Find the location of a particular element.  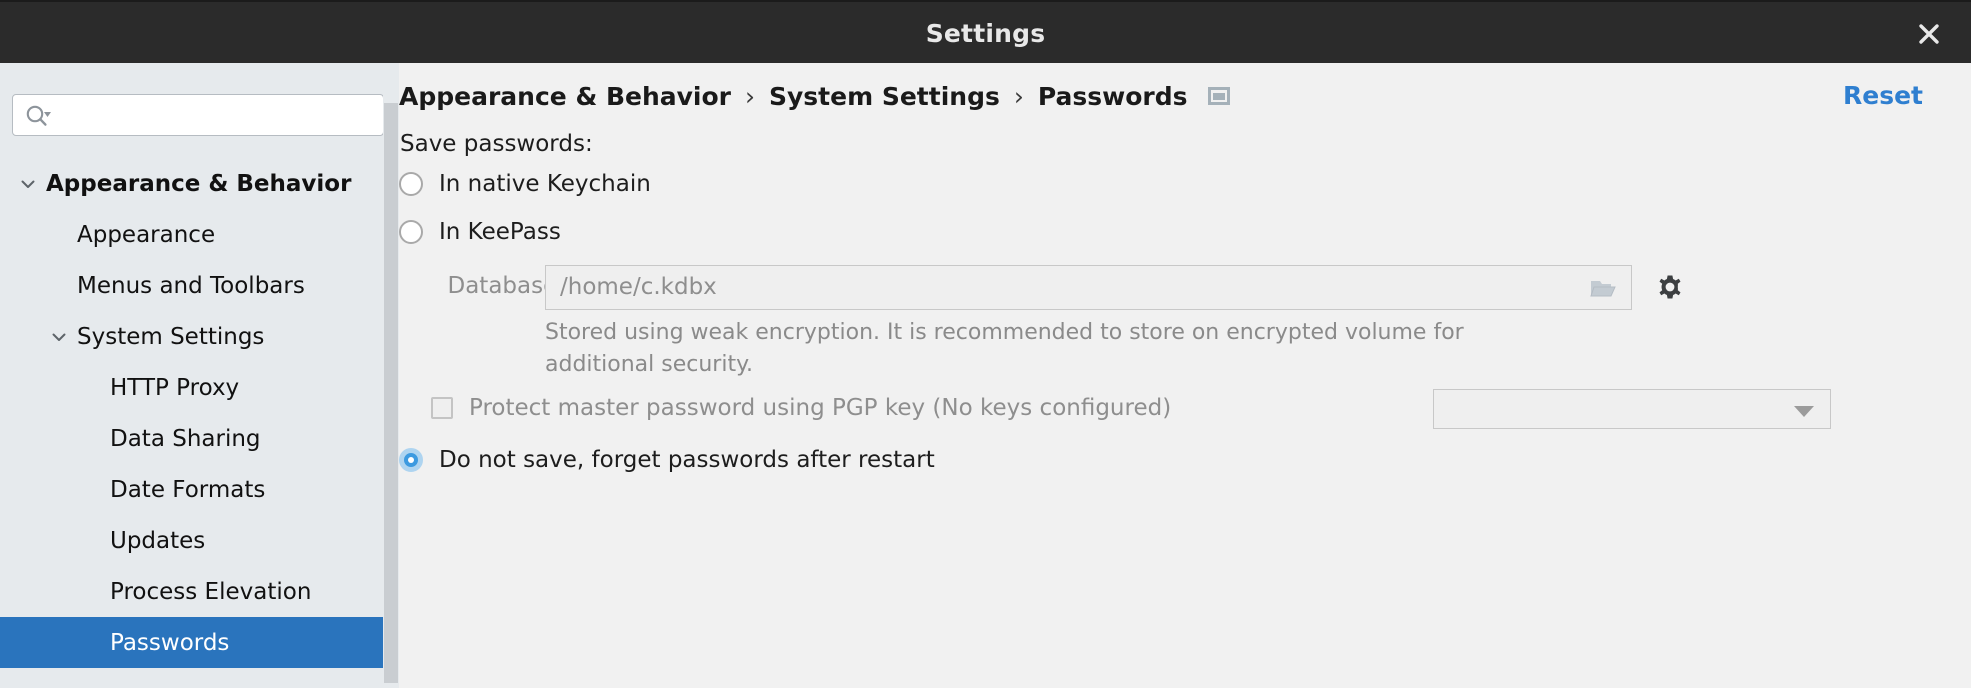

sidebar-item-label: Process Elevation is located at coordinates (211, 591).